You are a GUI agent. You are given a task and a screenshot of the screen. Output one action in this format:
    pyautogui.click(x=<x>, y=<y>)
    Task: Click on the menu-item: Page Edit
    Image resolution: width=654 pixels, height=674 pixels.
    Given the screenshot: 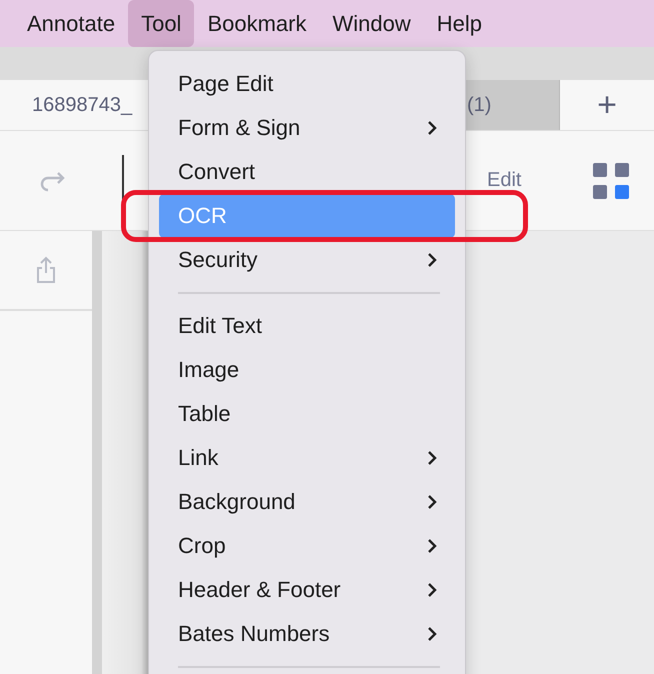 What is the action you would take?
    pyautogui.click(x=307, y=84)
    